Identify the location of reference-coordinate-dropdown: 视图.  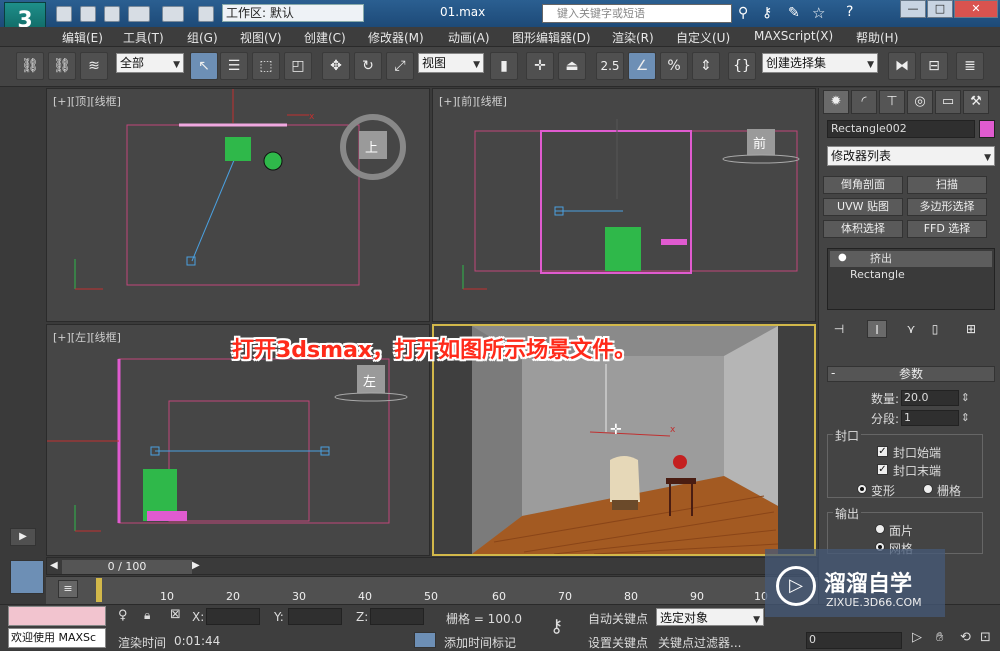
(451, 63).